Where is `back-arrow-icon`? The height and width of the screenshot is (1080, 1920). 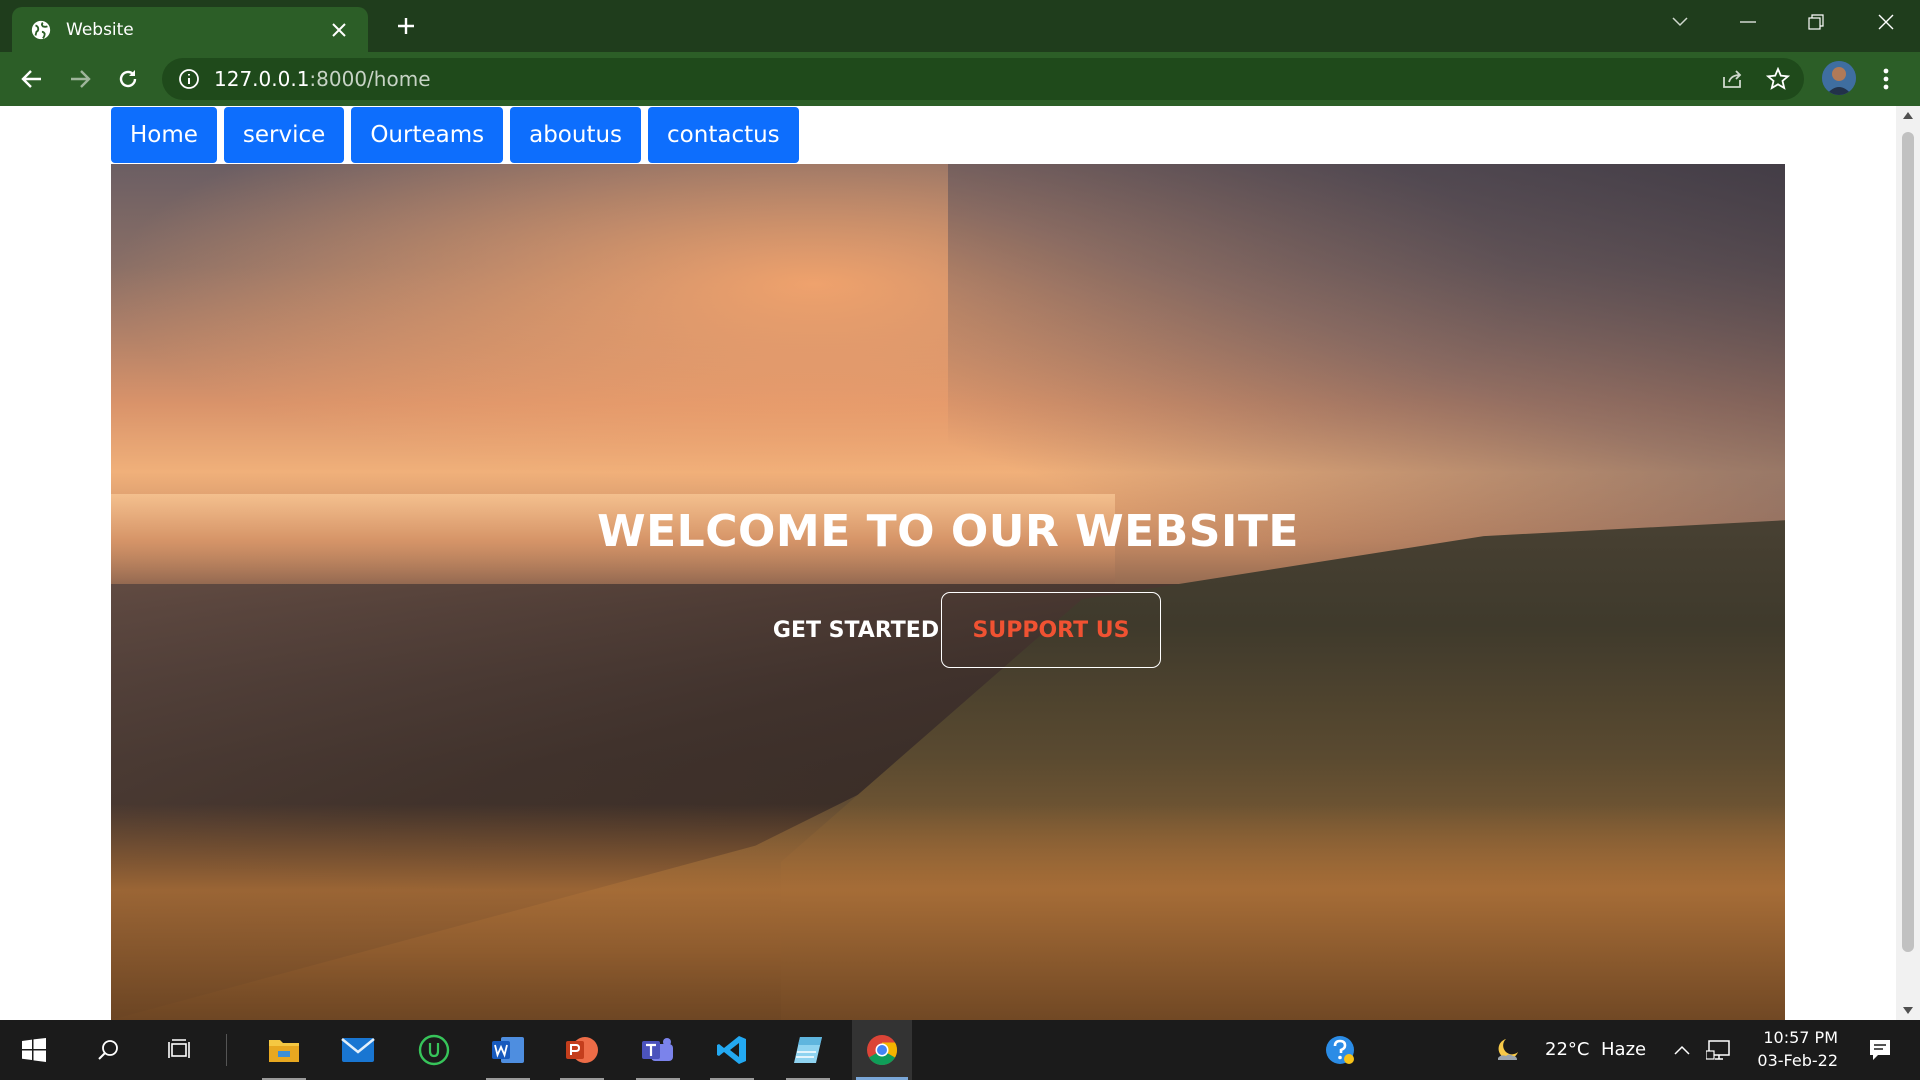
back-arrow-icon is located at coordinates (32, 79).